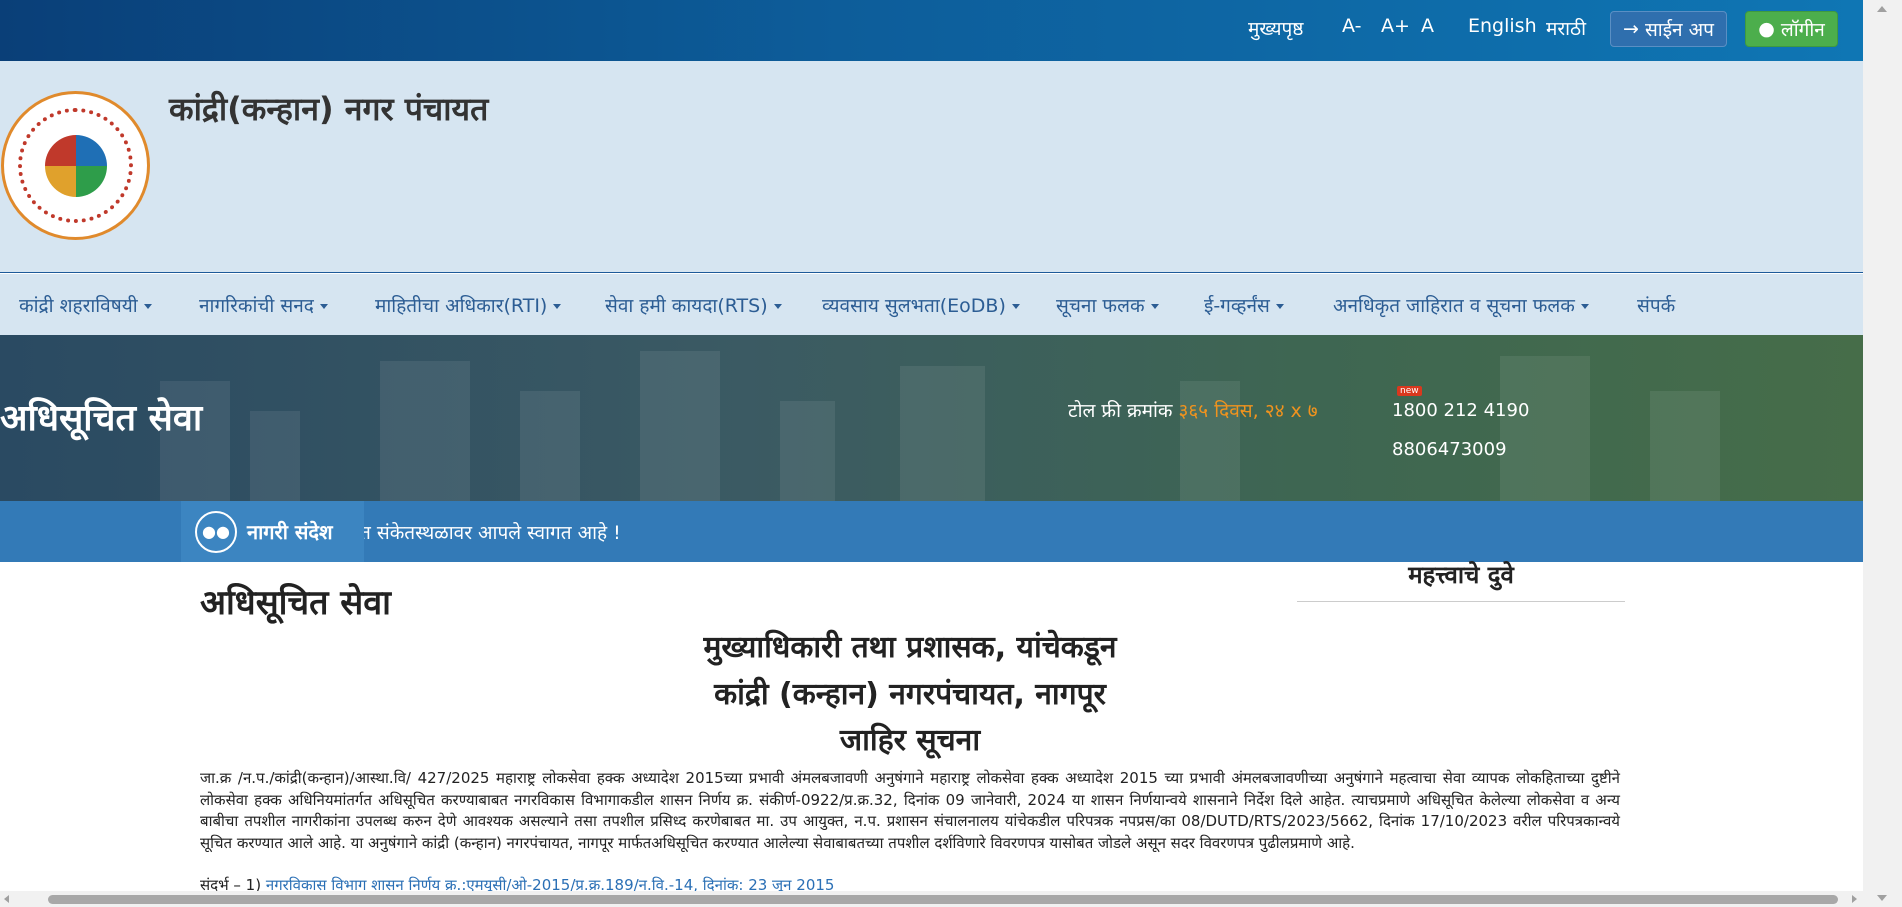  Describe the element at coordinates (85, 305) in the screenshot. I see `nav-item-about-city: कांद्री शहराविषयी` at that location.